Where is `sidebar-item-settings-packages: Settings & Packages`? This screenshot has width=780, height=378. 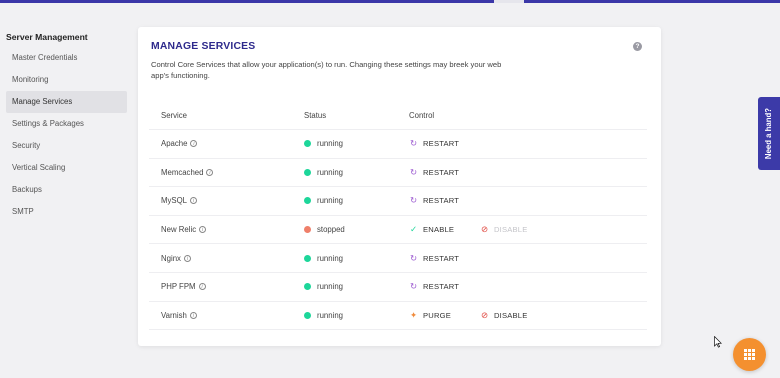 sidebar-item-settings-packages: Settings & Packages is located at coordinates (66, 124).